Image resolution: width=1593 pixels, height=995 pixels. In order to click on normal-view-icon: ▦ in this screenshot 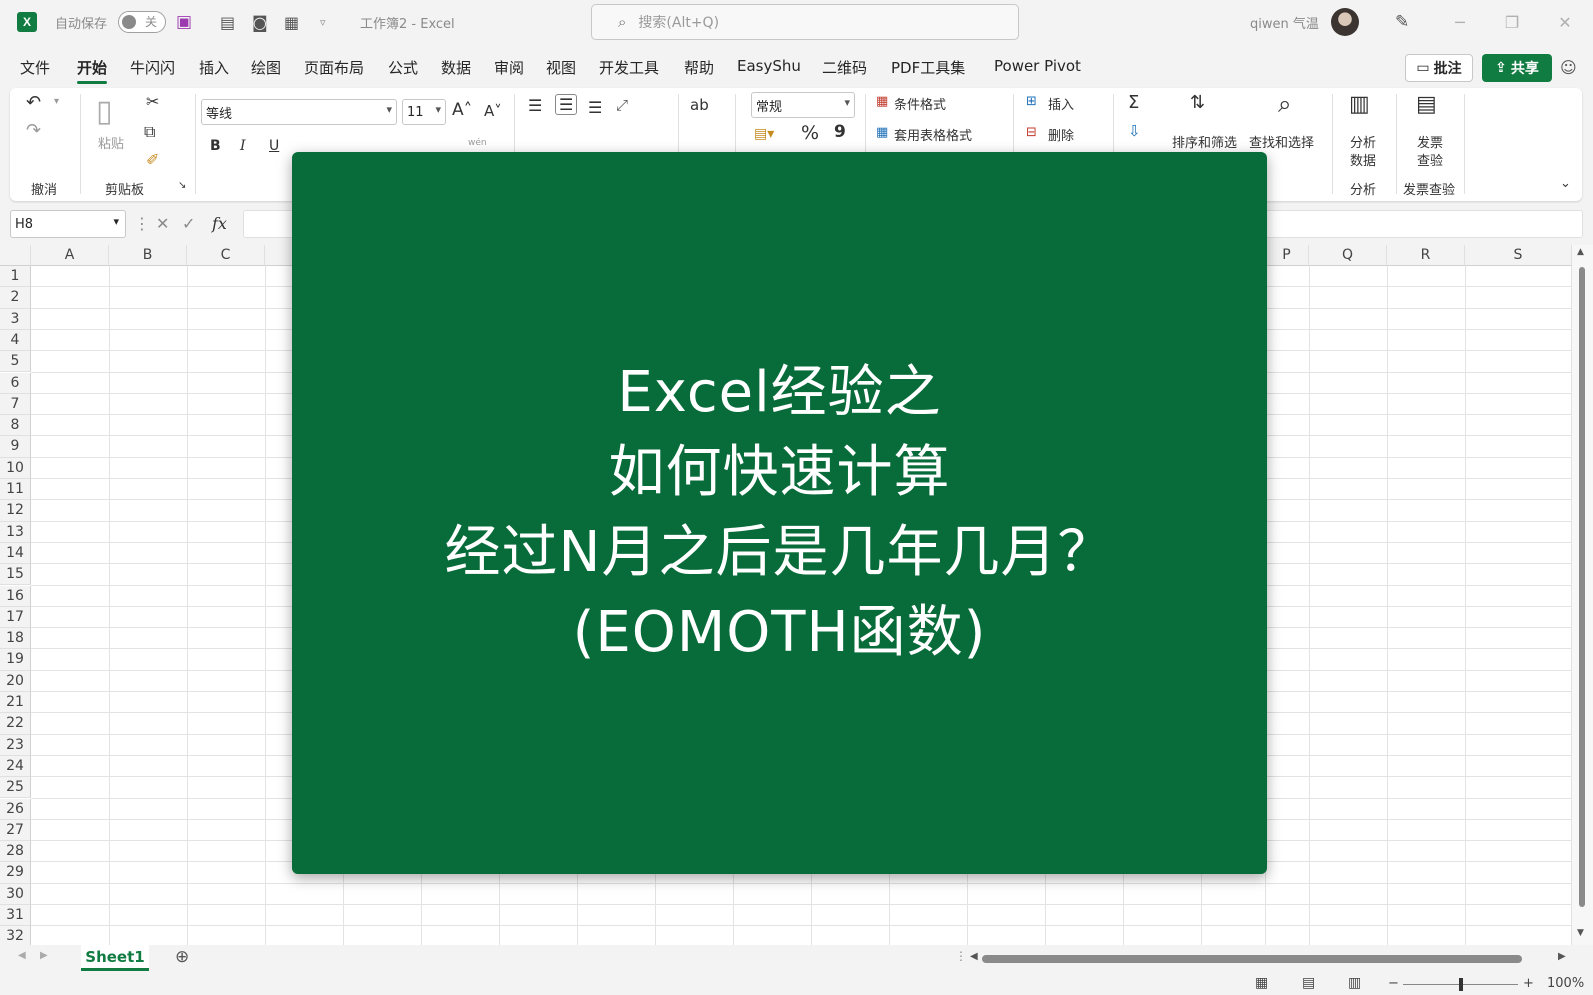, I will do `click(1261, 983)`.